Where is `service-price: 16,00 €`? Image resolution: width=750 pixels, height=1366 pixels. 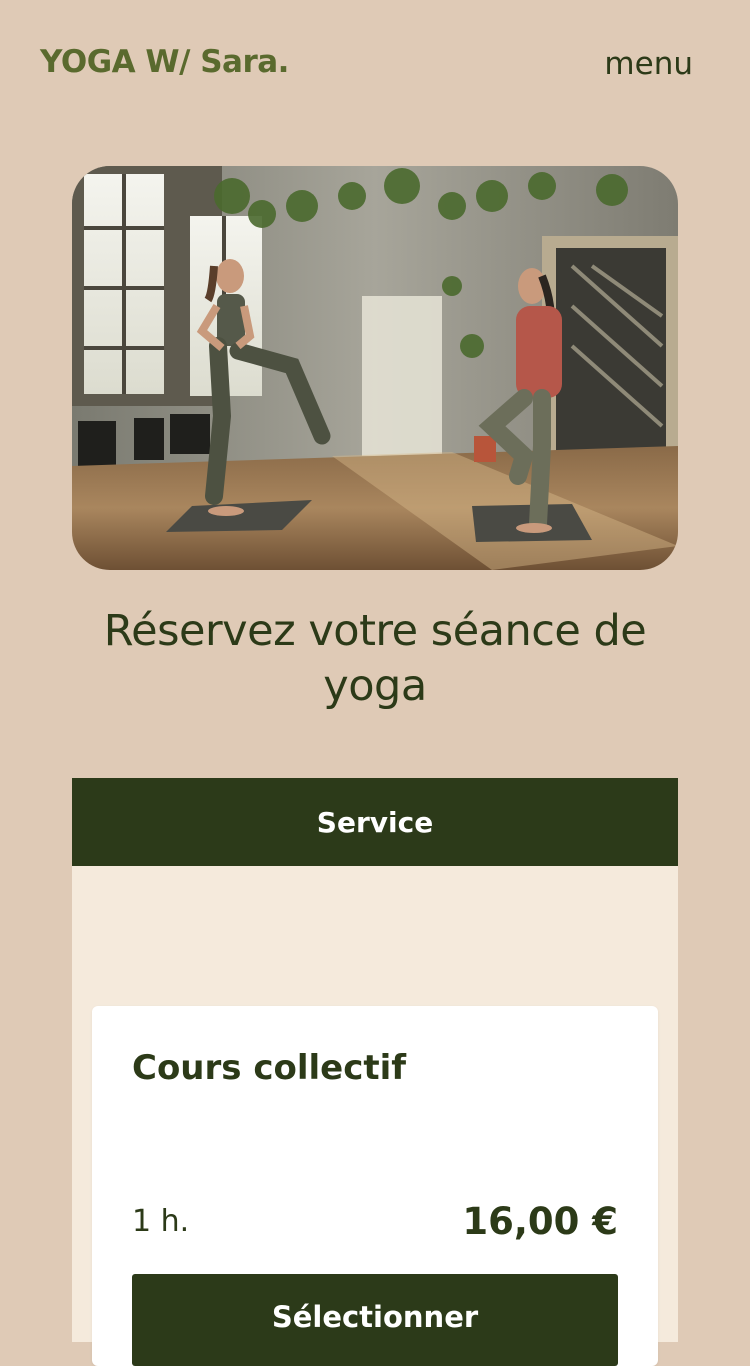
service-price: 16,00 € is located at coordinates (540, 1221).